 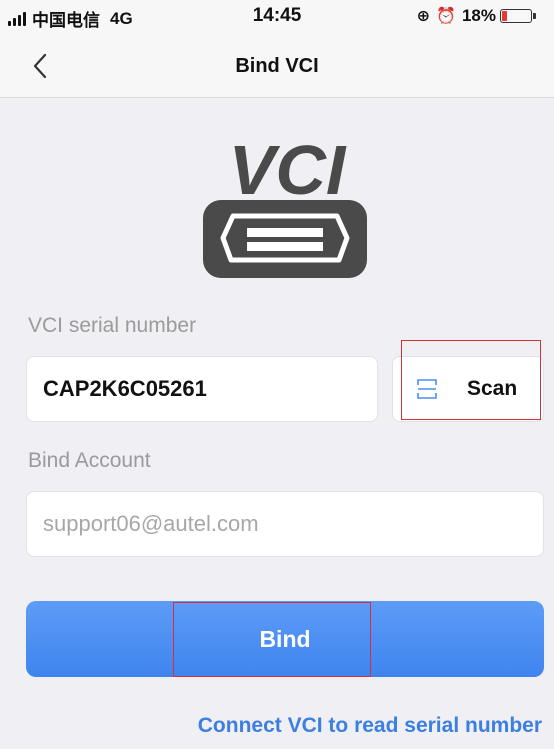 I want to click on chevron-left-icon, so click(x=40, y=66).